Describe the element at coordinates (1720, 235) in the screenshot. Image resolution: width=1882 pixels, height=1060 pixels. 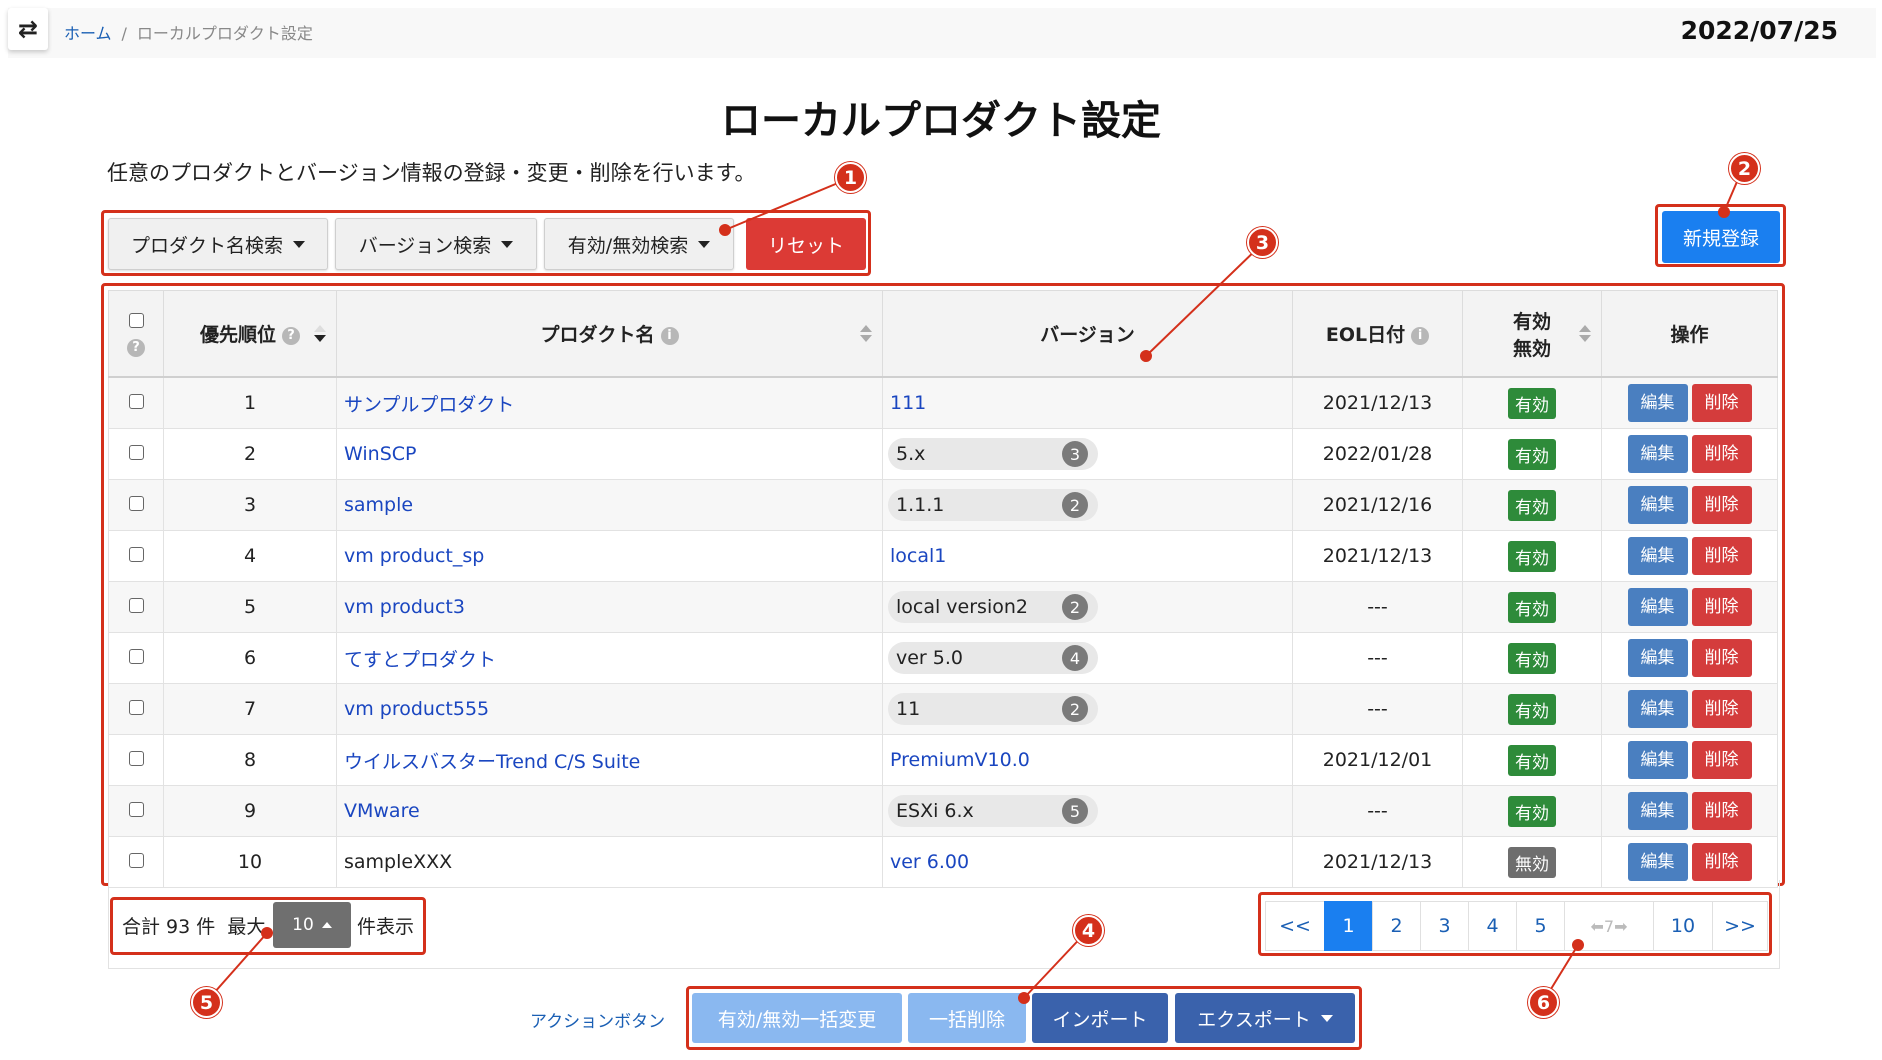
I see `annotation-box-new` at that location.